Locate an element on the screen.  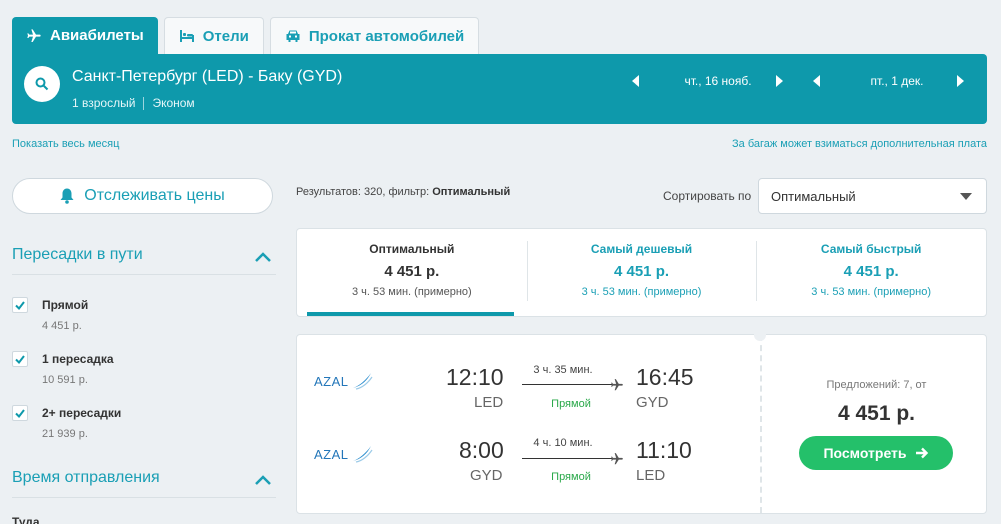
bed-icon is located at coordinates (187, 36).